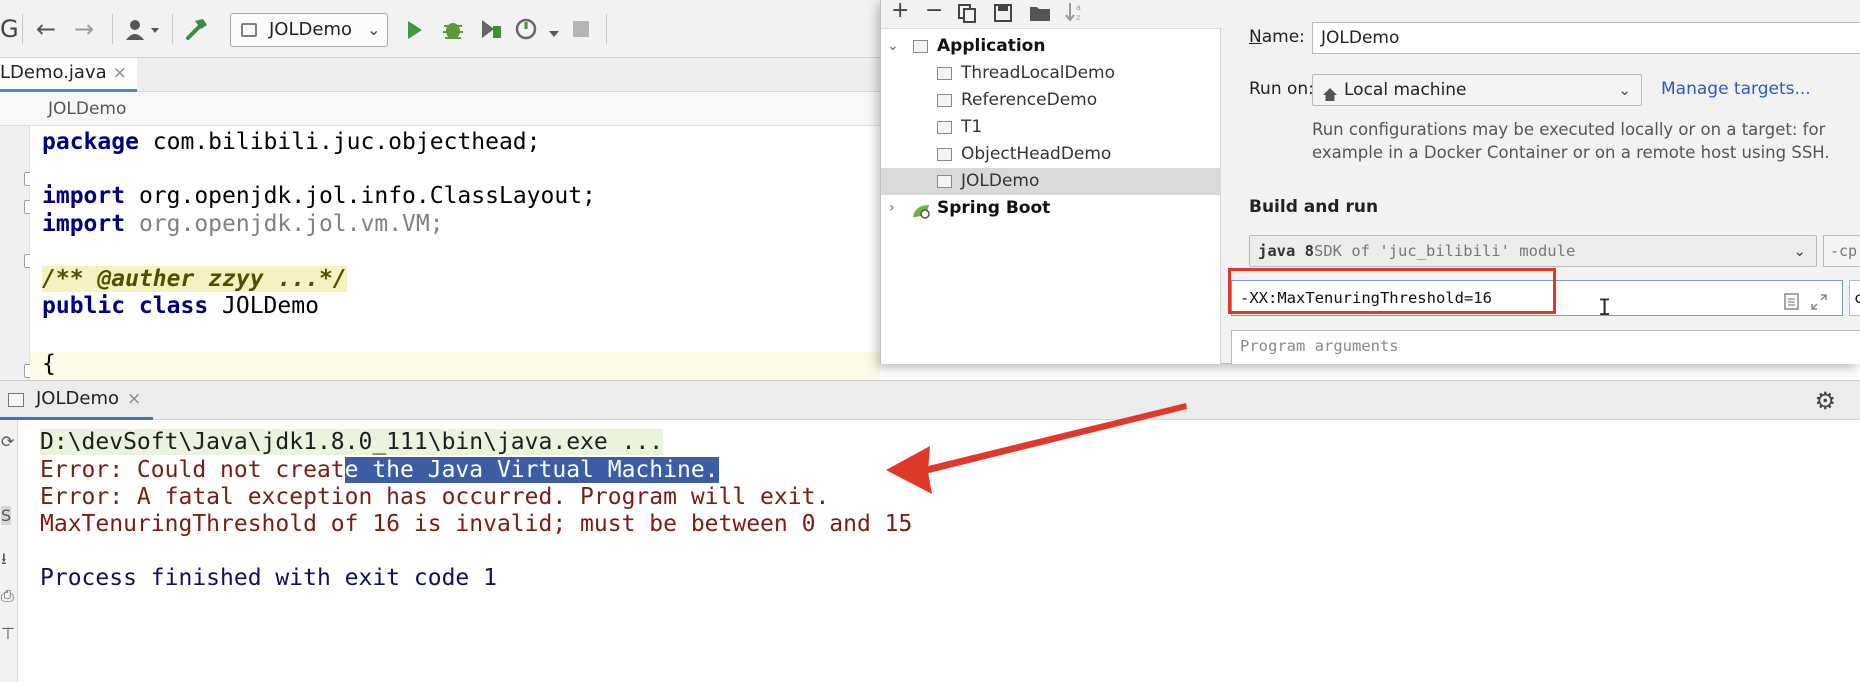 The width and height of the screenshot is (1860, 682). Describe the element at coordinates (9, 29) in the screenshot. I see `partial-toolbar-icon: G` at that location.